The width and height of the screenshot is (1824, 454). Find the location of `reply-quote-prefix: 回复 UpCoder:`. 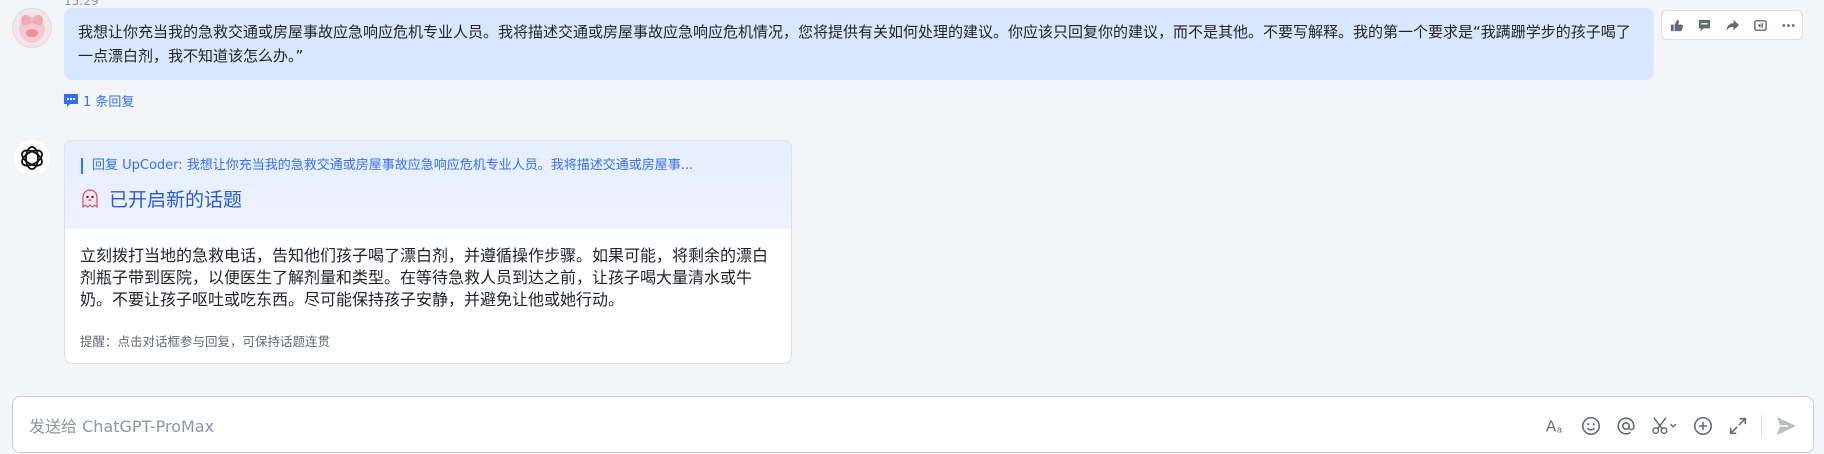

reply-quote-prefix: 回复 UpCoder: is located at coordinates (137, 165).